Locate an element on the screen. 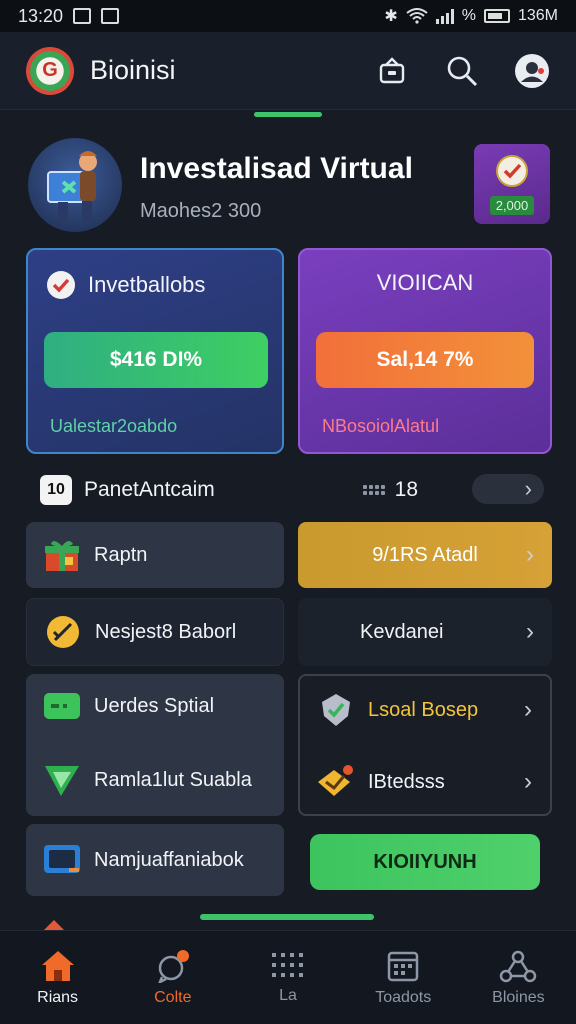 The height and width of the screenshot is (1024, 576). stats-row: 10 PanetAntcaim 18 › is located at coordinates (293, 490).